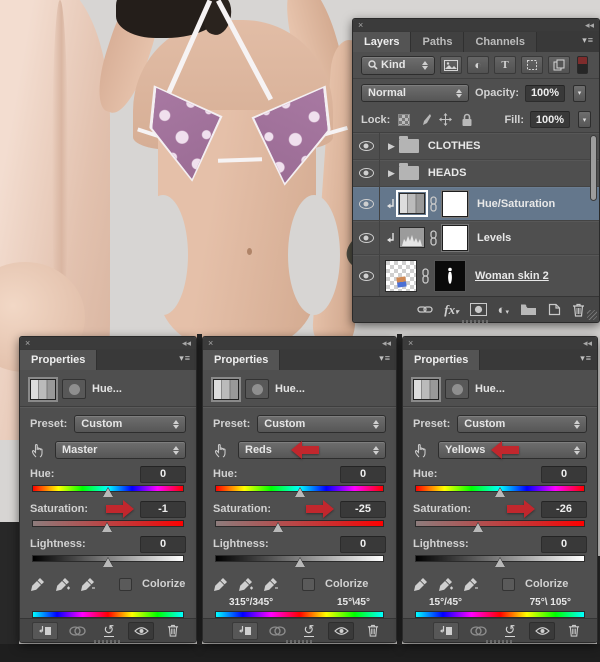 This screenshot has height=662, width=600. What do you see at coordinates (592, 315) in the screenshot?
I see `resize-grip` at bounding box center [592, 315].